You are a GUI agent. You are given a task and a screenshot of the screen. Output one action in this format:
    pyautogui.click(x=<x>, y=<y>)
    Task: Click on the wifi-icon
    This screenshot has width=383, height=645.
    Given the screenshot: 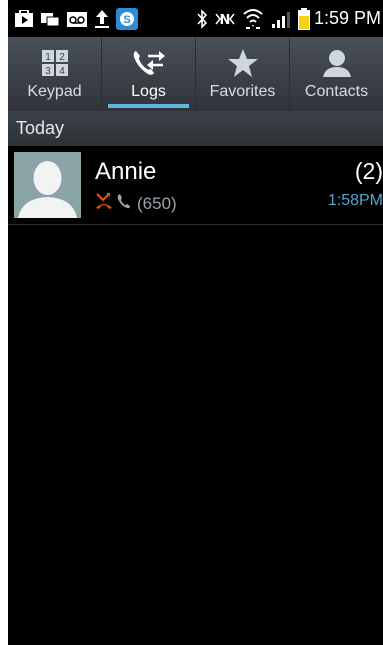 What is the action you would take?
    pyautogui.click(x=253, y=19)
    